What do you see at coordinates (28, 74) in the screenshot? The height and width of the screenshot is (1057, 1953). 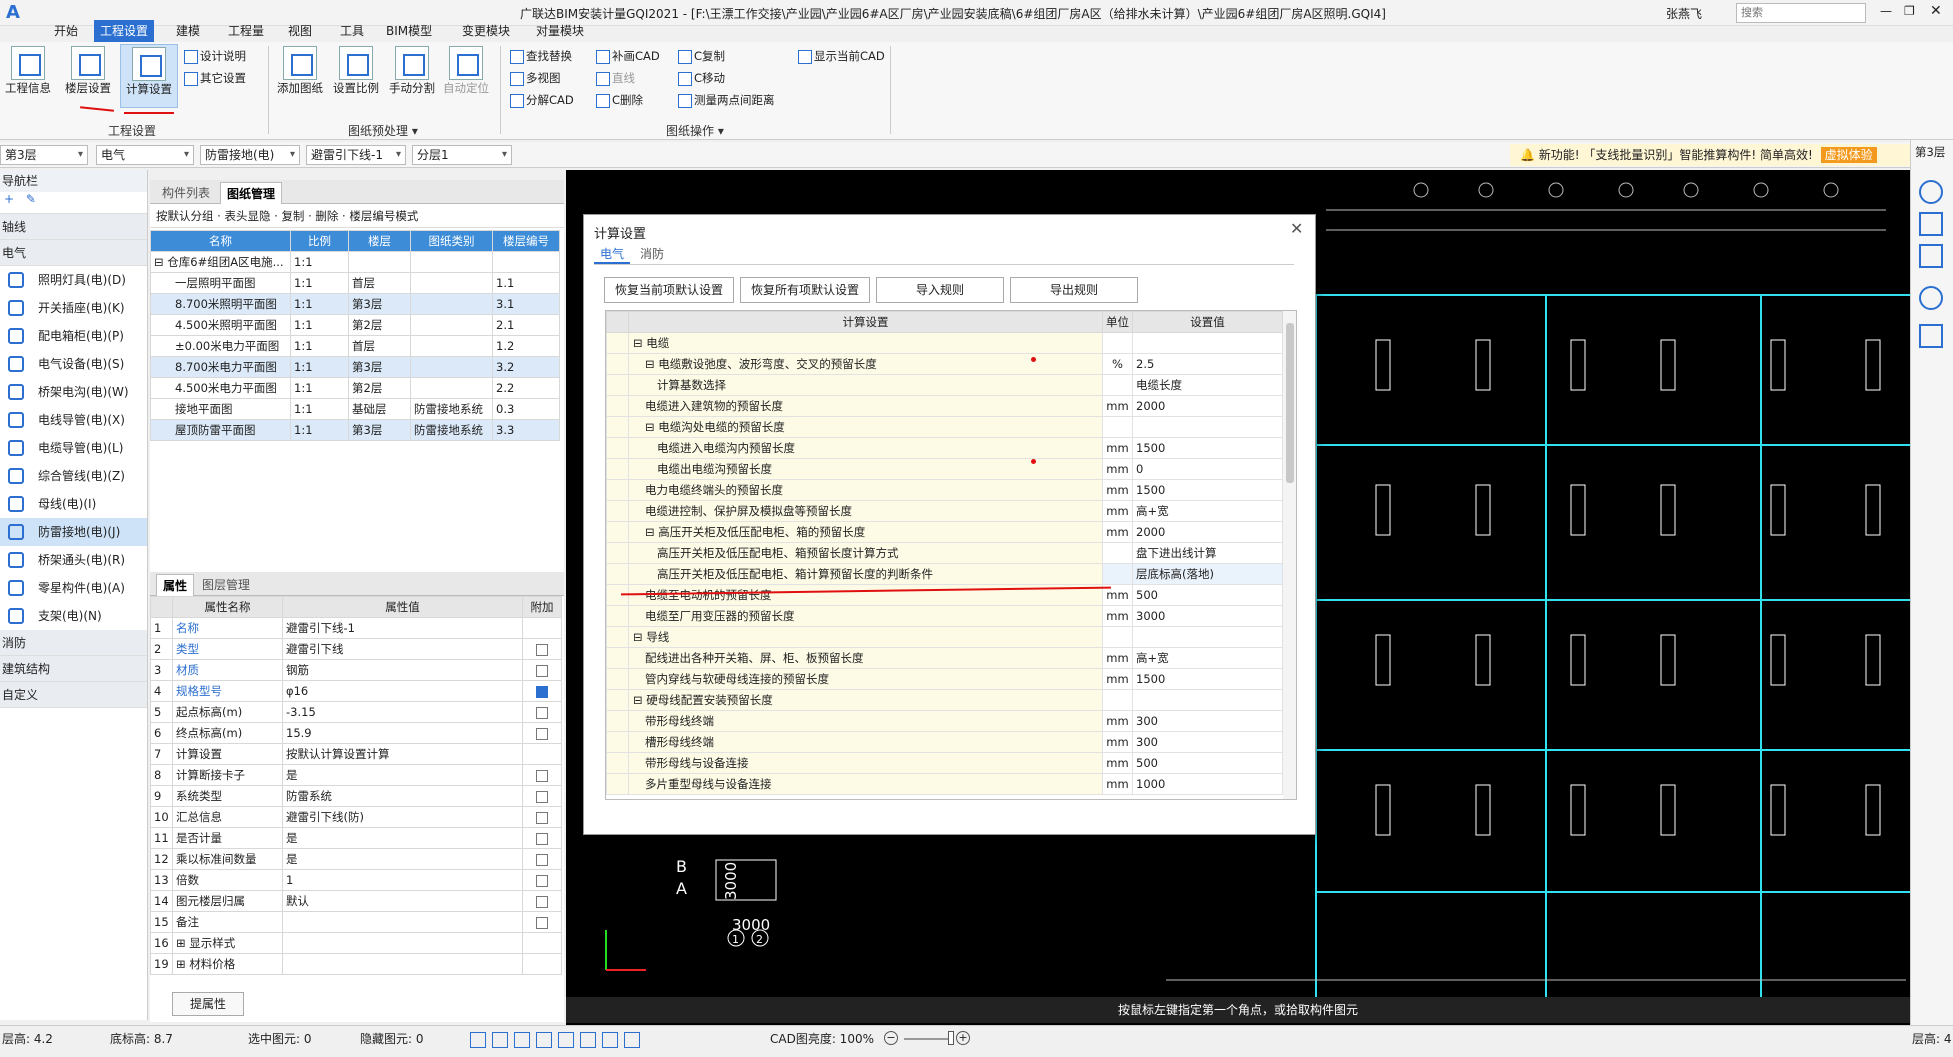 I see `project-info-button: 工程信息` at bounding box center [28, 74].